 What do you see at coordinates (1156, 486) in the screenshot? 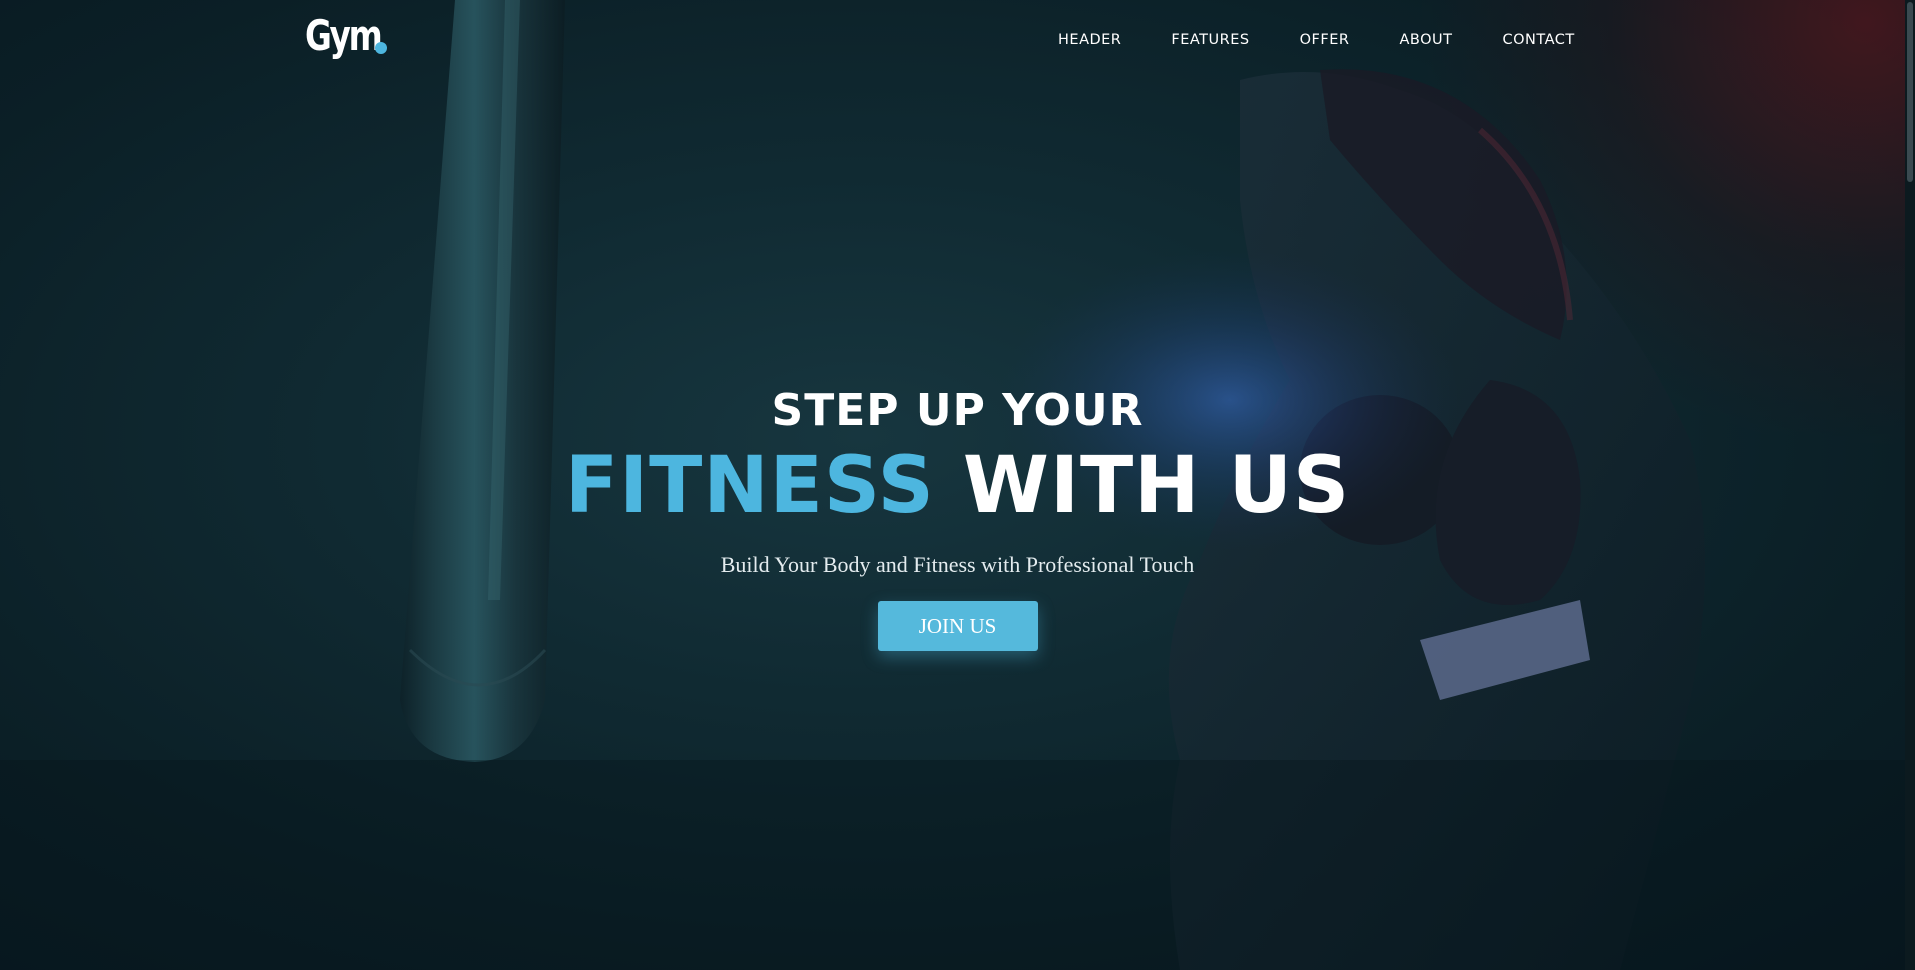
I see `hero-heading-rest: WITH US` at bounding box center [1156, 486].